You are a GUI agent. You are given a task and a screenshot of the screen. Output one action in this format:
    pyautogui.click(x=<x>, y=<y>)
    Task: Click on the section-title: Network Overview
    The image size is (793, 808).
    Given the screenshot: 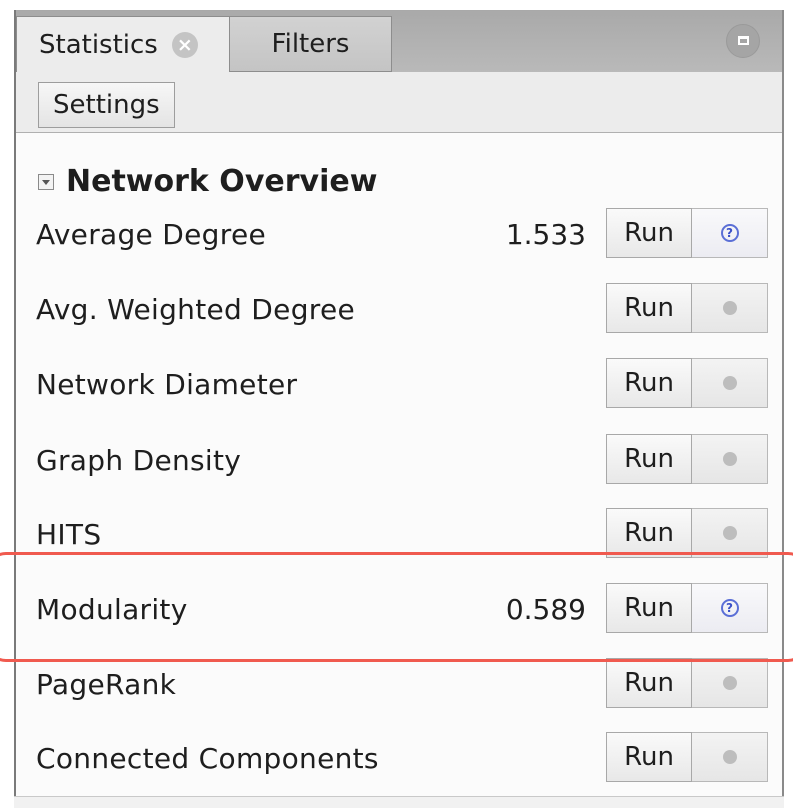 What is the action you would take?
    pyautogui.click(x=222, y=181)
    